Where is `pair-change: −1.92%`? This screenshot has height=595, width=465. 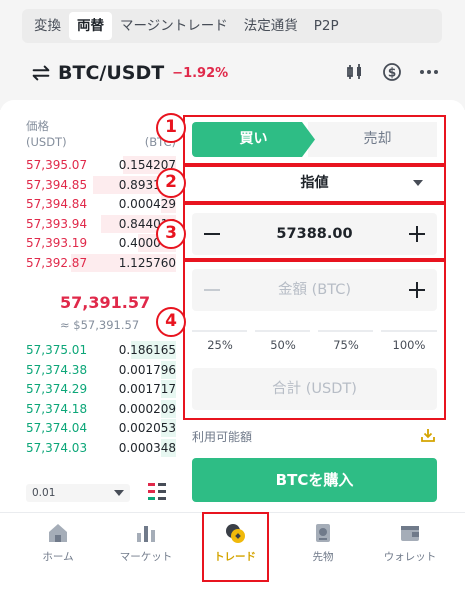
pair-change: −1.92% is located at coordinates (200, 73).